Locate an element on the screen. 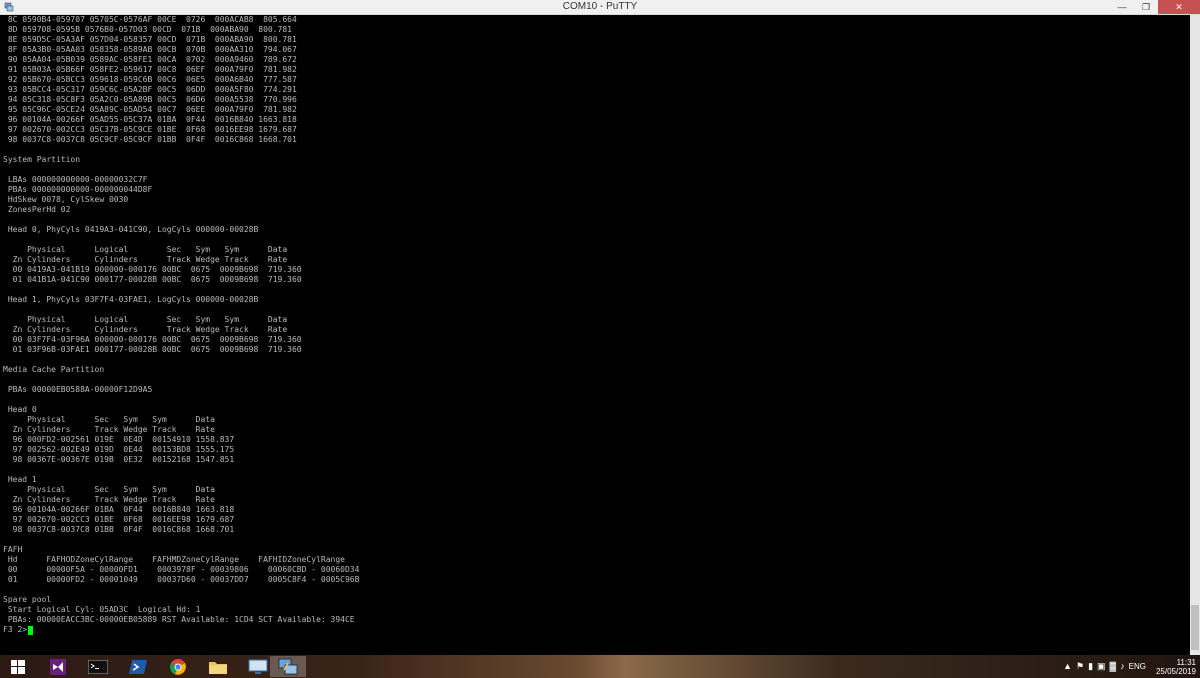 This screenshot has height=678, width=1200. clock: 11:31 25/05/2019 is located at coordinates (1176, 667).